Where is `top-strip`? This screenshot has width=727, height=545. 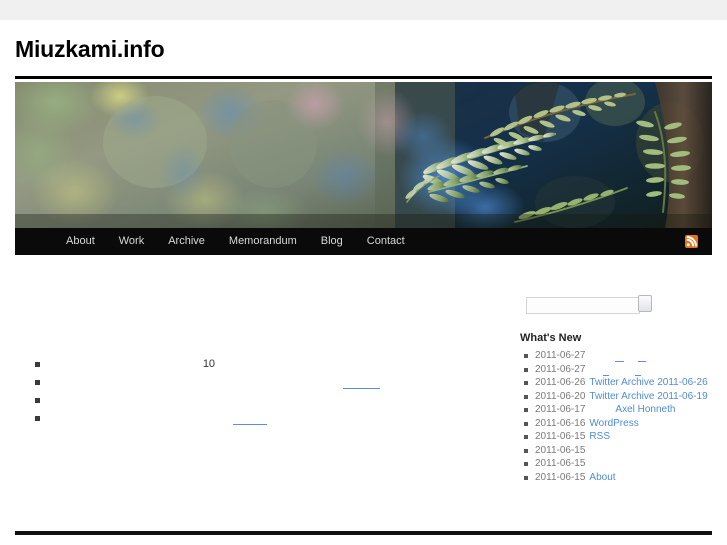
top-strip is located at coordinates (363, 10).